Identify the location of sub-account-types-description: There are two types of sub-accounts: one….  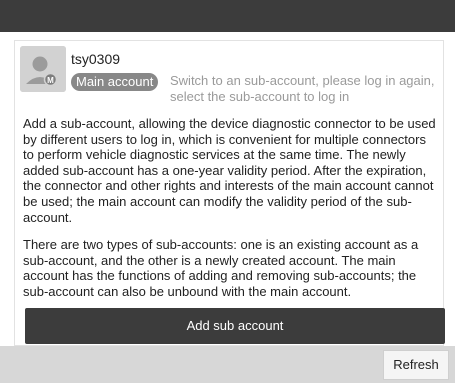
(221, 268).